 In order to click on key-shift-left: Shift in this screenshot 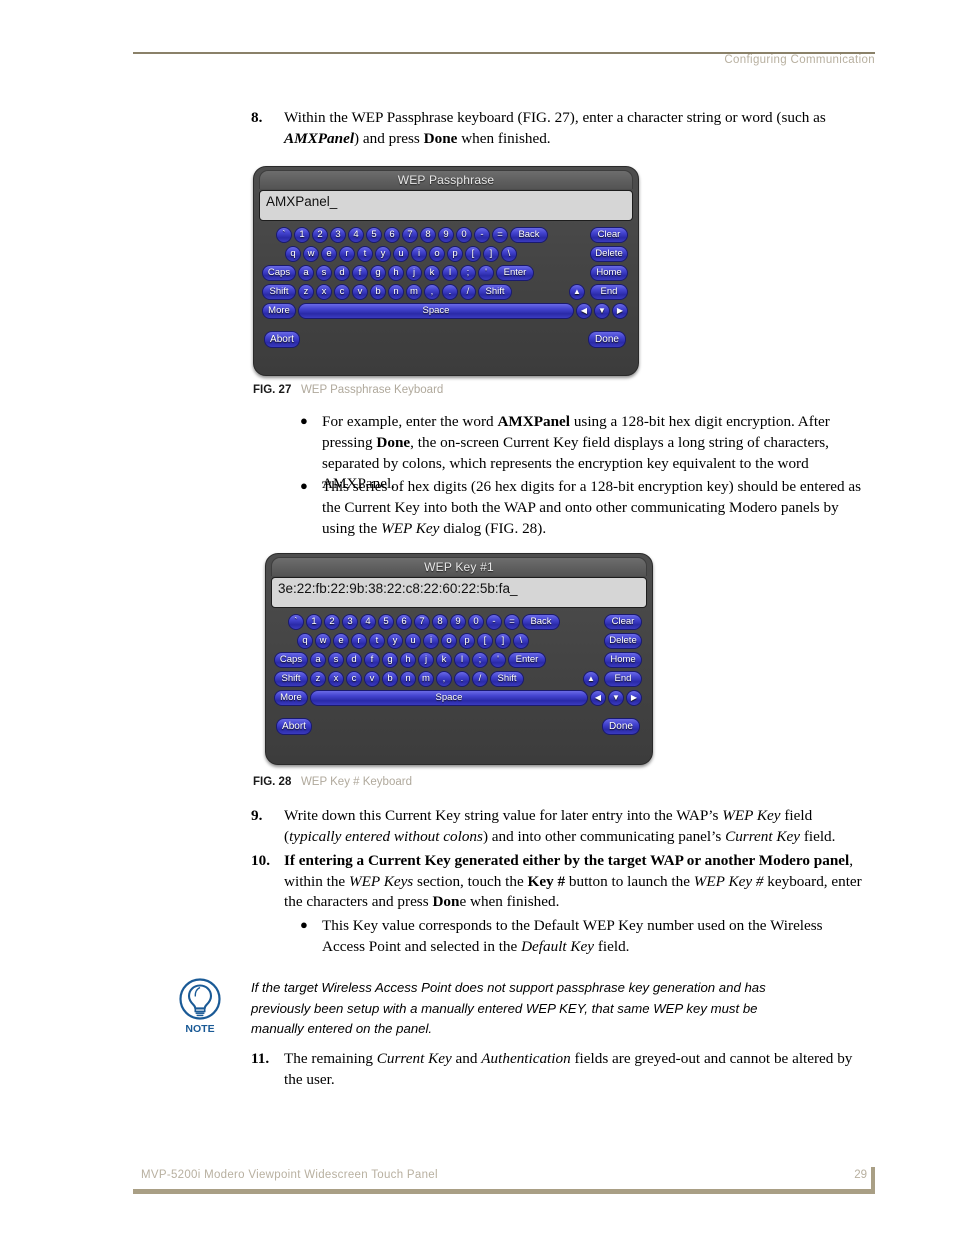, I will do `click(291, 678)`.